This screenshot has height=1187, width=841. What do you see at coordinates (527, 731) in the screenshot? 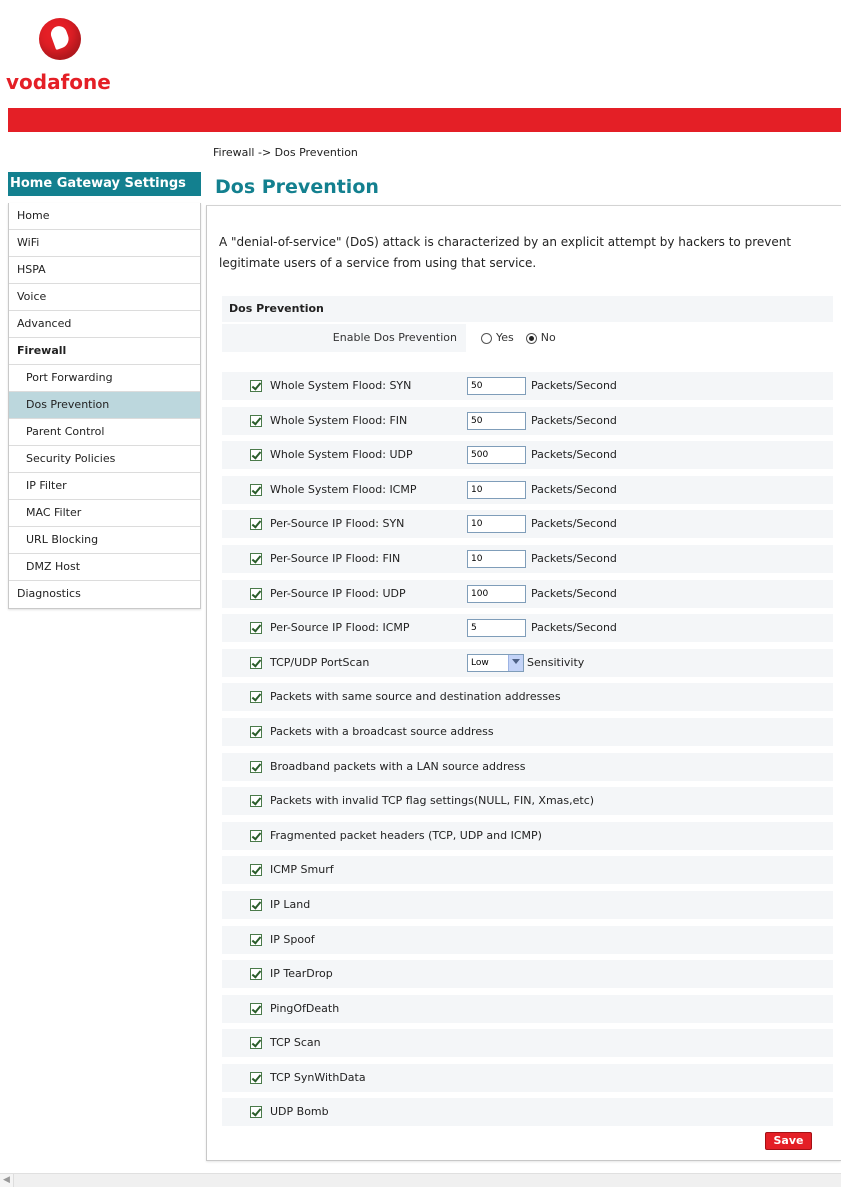
I see `list-item: Packets with a broadcast source address` at bounding box center [527, 731].